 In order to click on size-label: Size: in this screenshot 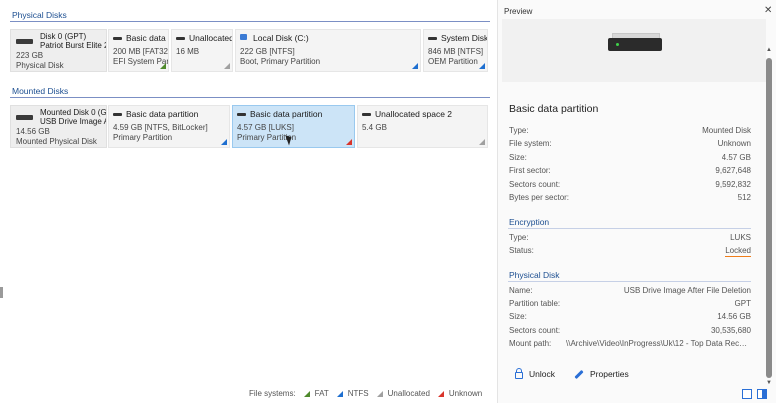, I will do `click(518, 157)`.